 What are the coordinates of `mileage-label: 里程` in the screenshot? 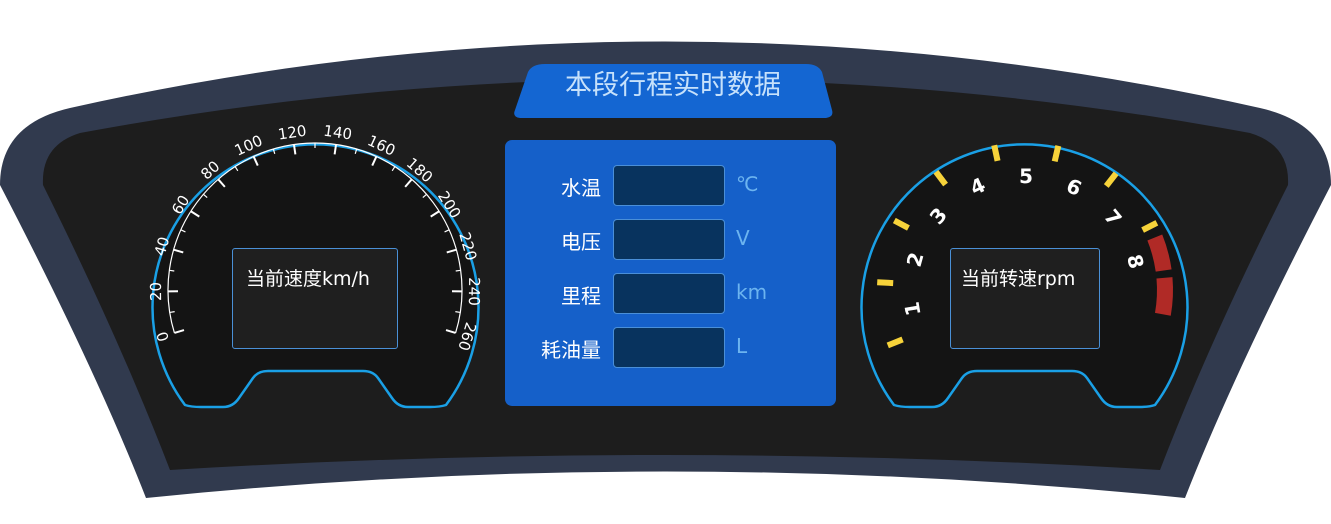 It's located at (581, 296).